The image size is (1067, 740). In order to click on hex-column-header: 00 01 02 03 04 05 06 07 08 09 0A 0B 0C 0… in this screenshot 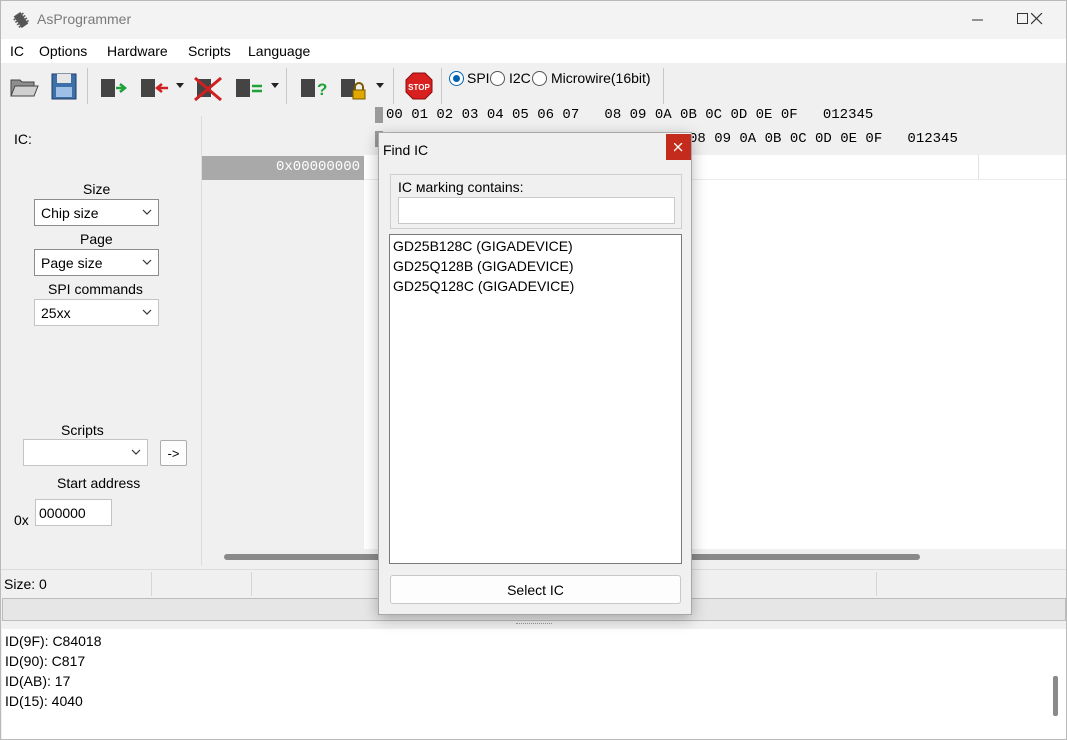, I will do `click(630, 115)`.